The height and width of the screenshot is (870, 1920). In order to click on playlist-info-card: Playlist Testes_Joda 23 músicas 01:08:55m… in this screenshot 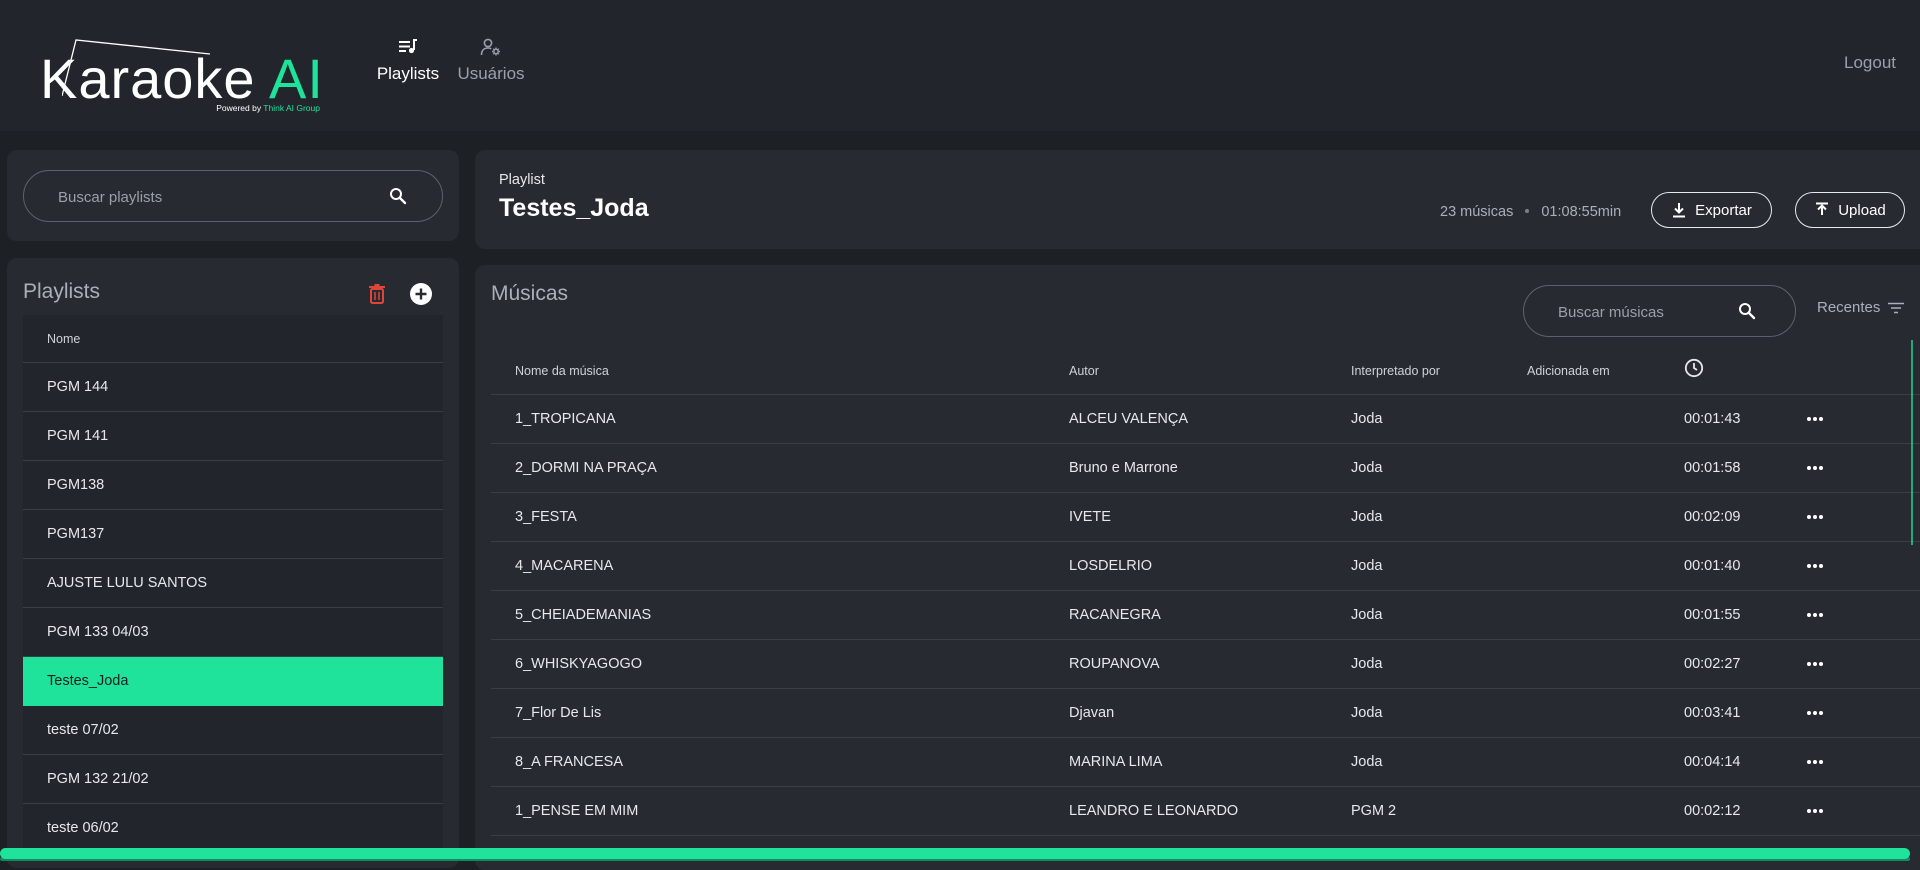, I will do `click(1197, 199)`.